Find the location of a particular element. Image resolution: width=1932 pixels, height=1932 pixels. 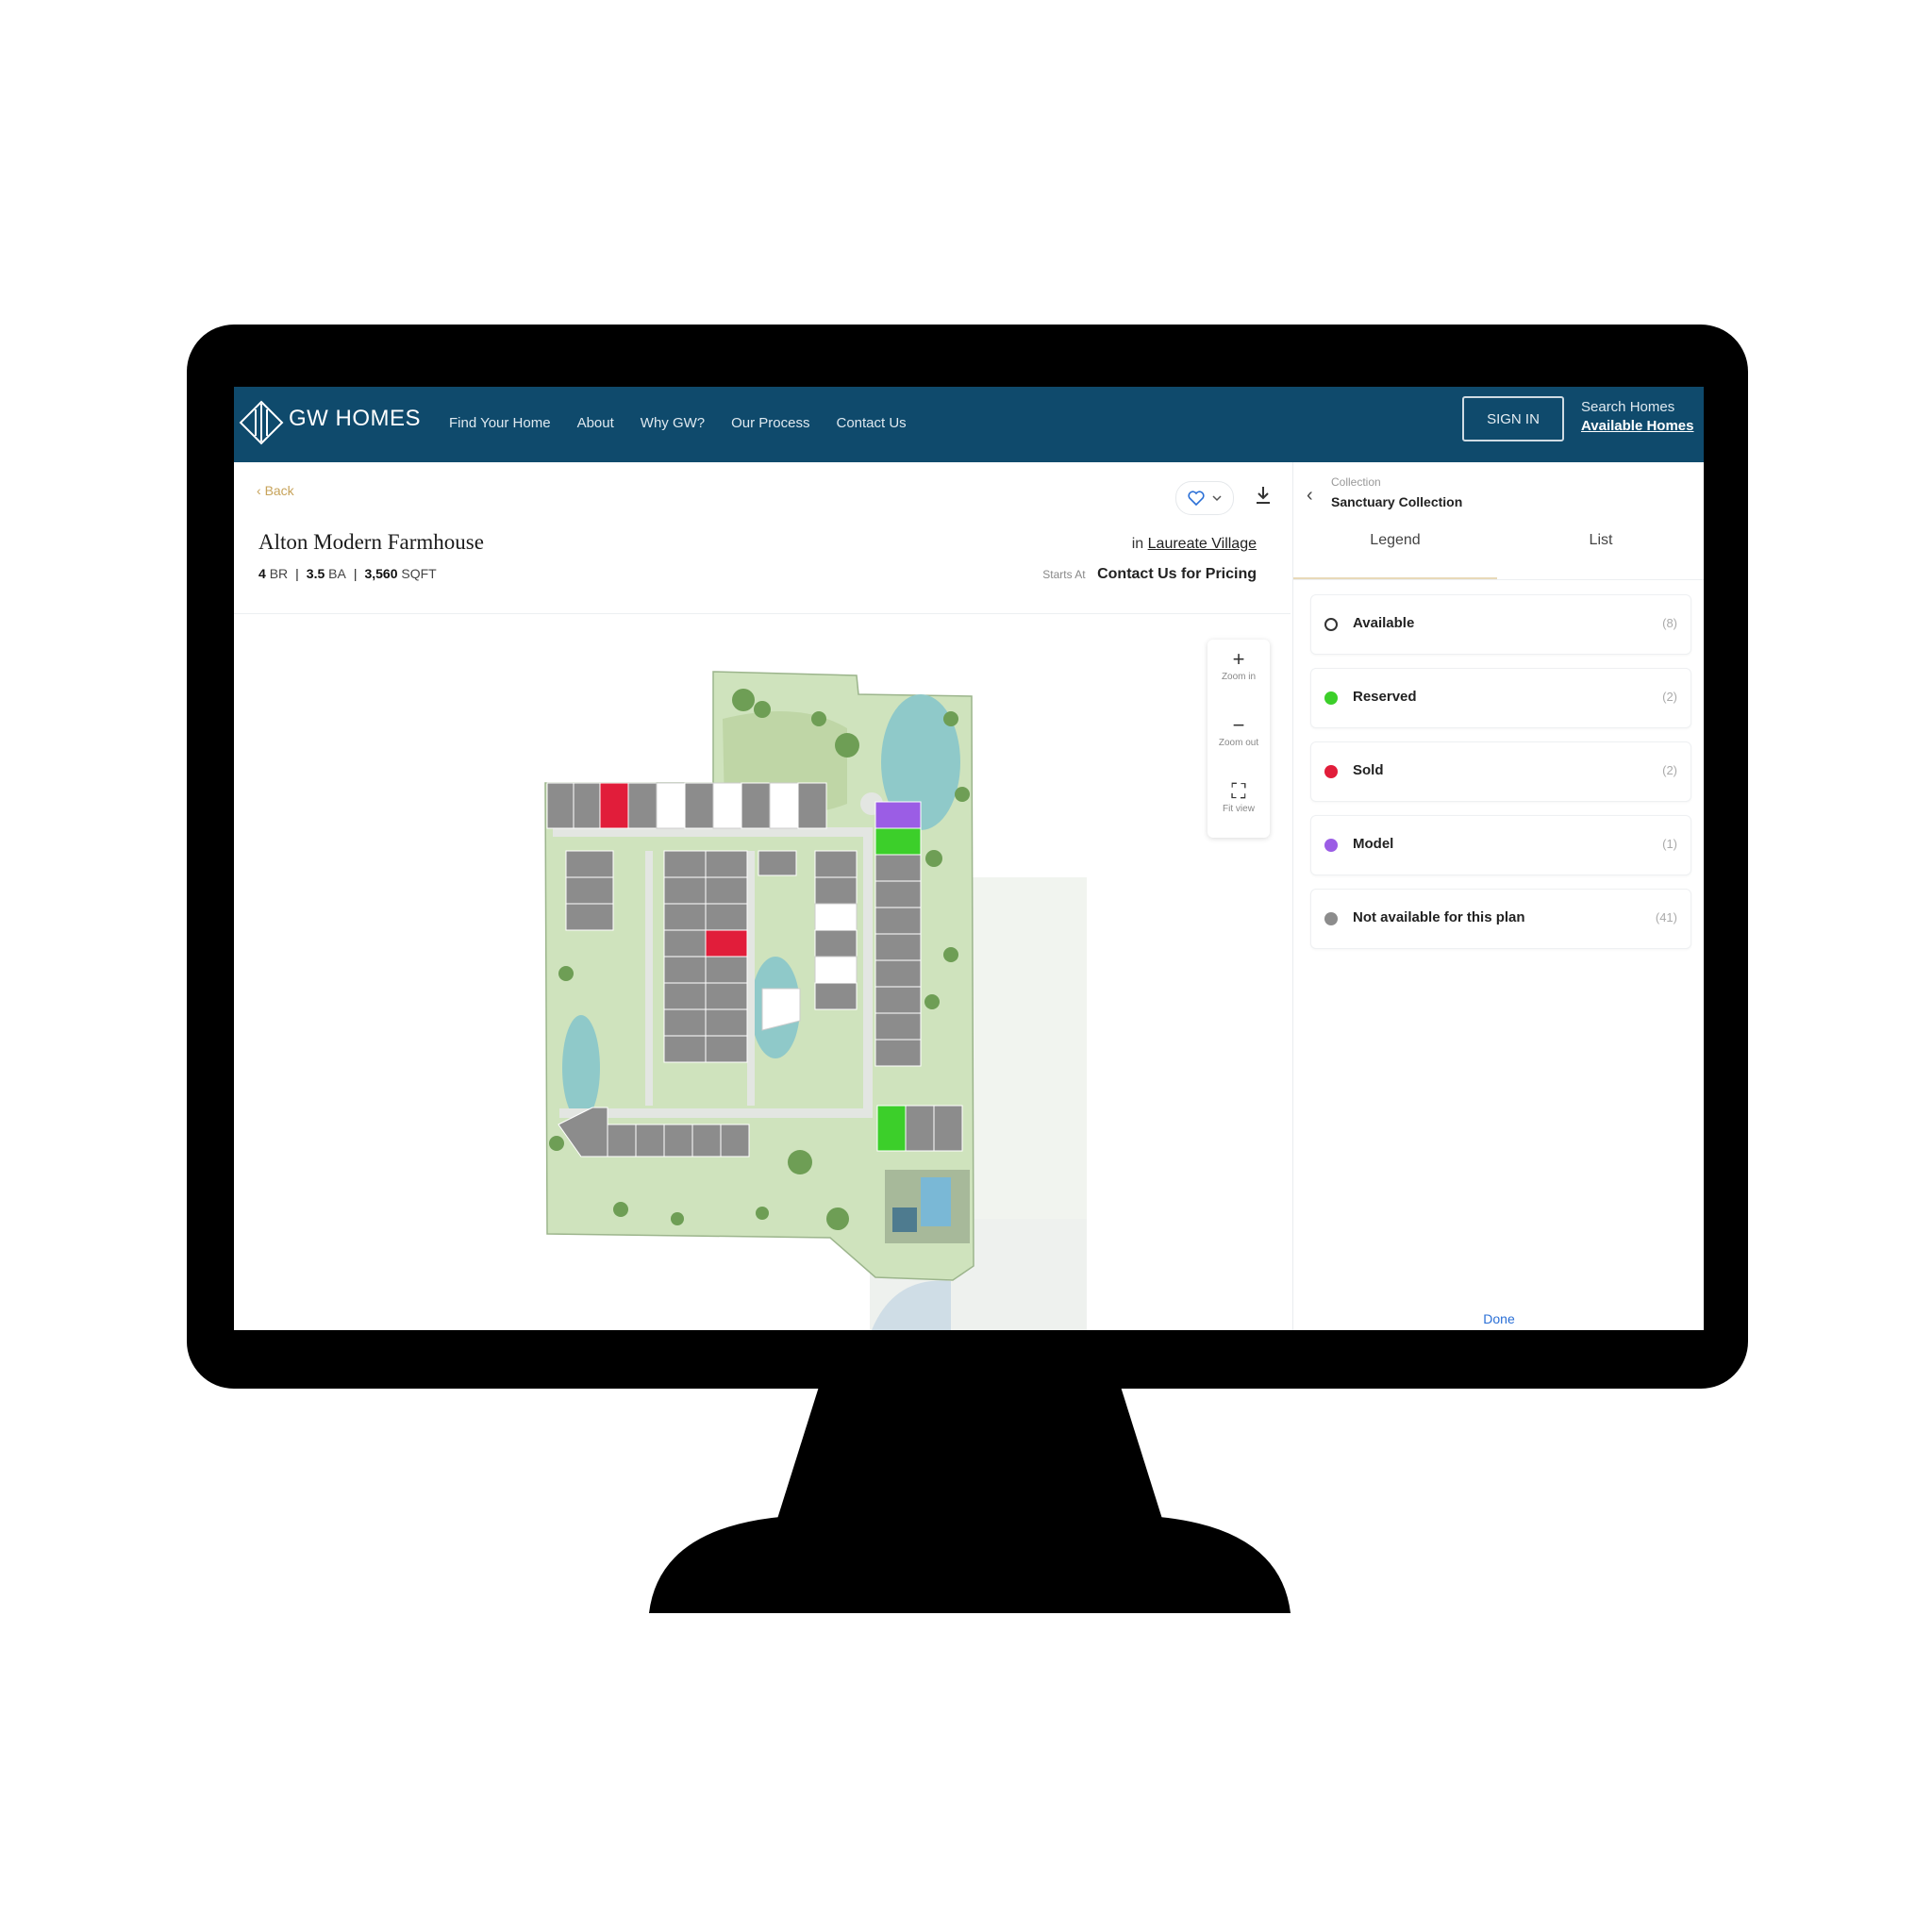

favorite-dropdown is located at coordinates (1204, 498).